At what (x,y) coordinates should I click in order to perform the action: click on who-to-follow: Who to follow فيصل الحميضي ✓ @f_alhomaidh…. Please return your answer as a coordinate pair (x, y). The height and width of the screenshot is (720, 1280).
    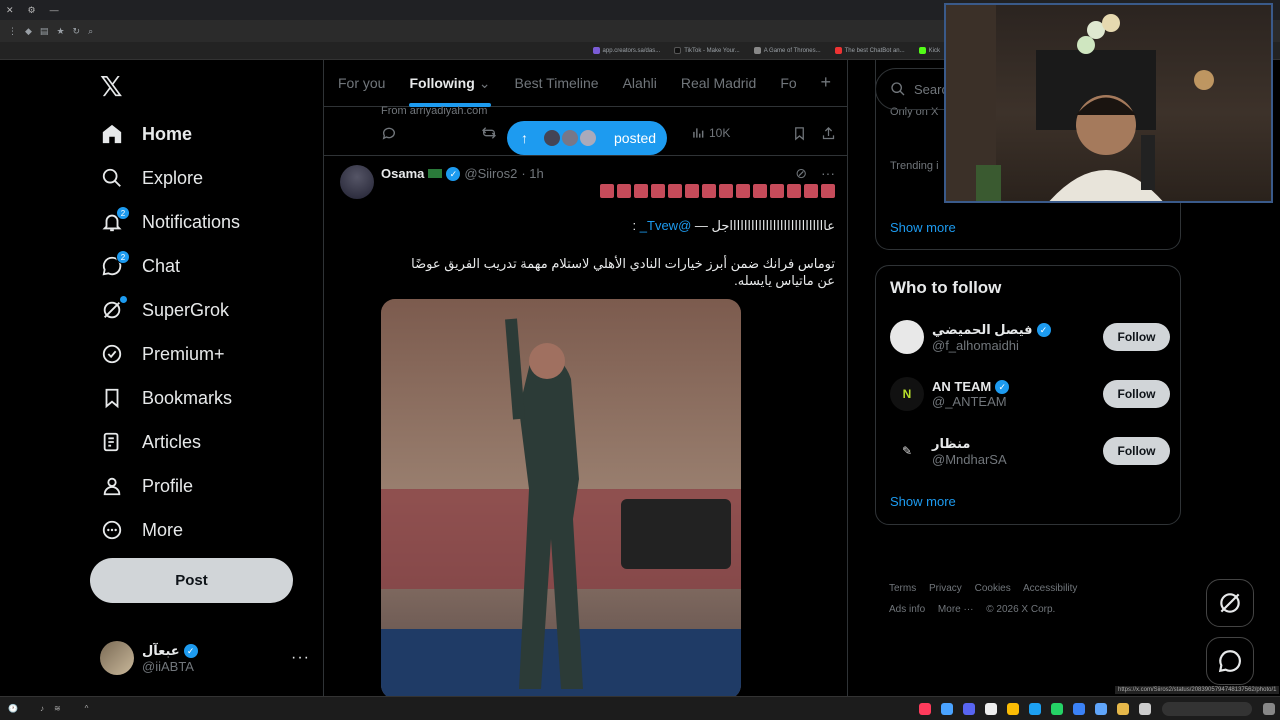
    Looking at the image, I should click on (1028, 395).